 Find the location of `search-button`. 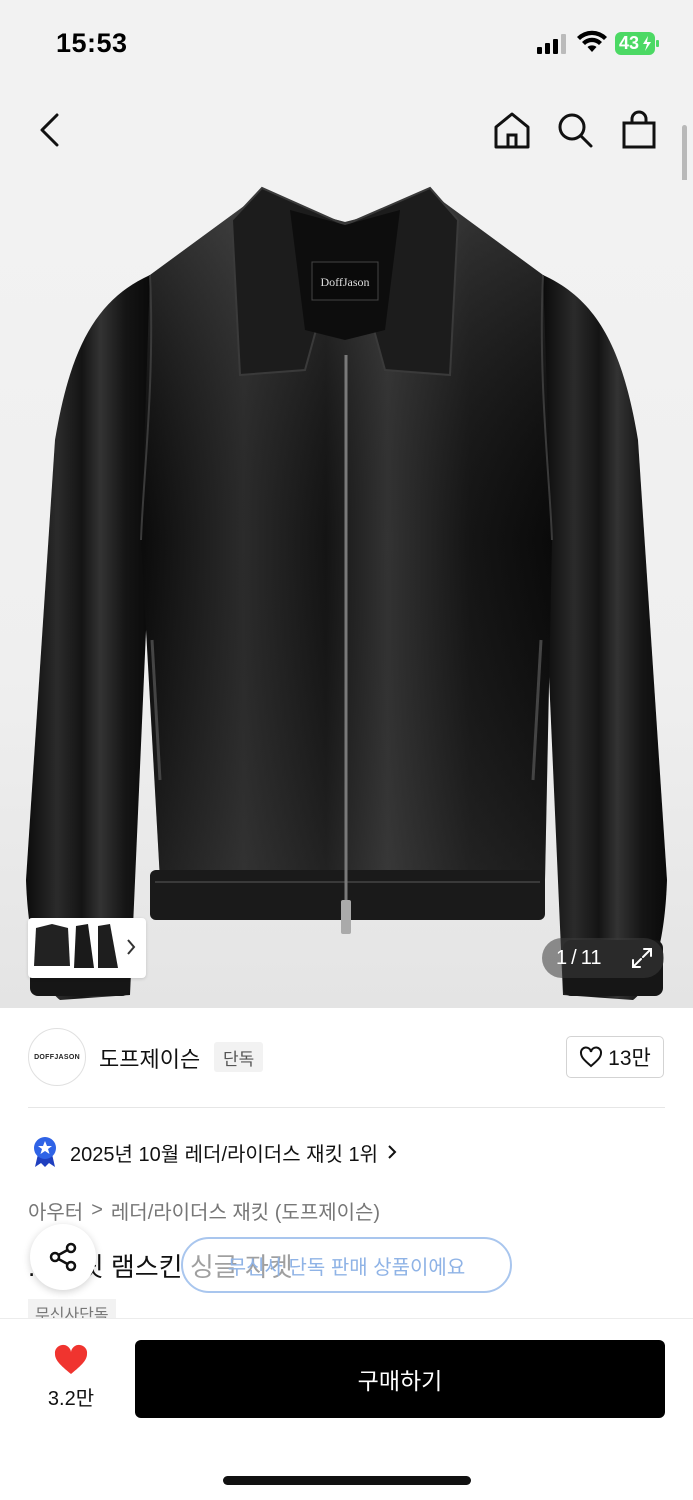

search-button is located at coordinates (575, 130).